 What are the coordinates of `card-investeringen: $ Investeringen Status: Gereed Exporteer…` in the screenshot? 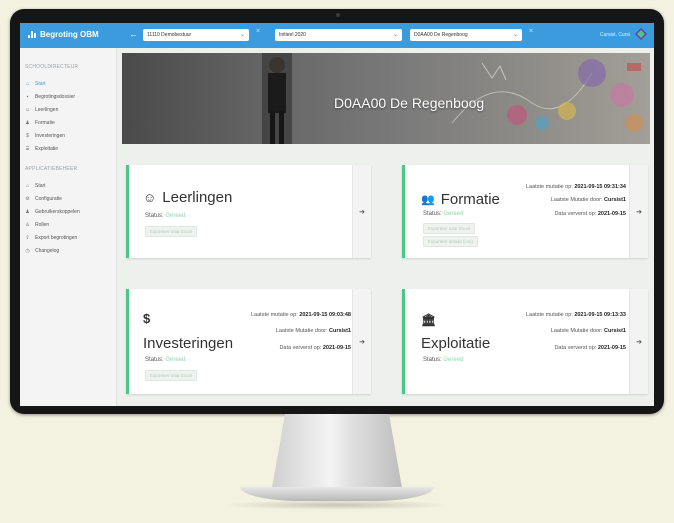 It's located at (248, 341).